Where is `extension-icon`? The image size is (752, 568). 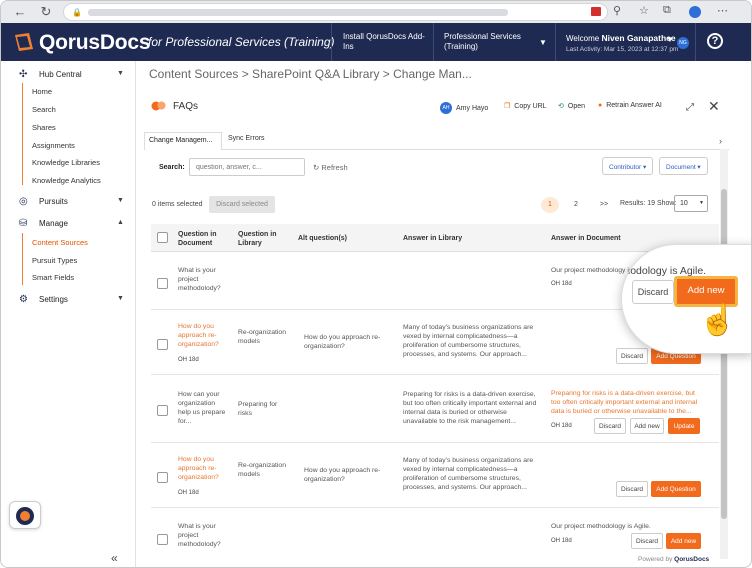 extension-icon is located at coordinates (596, 11).